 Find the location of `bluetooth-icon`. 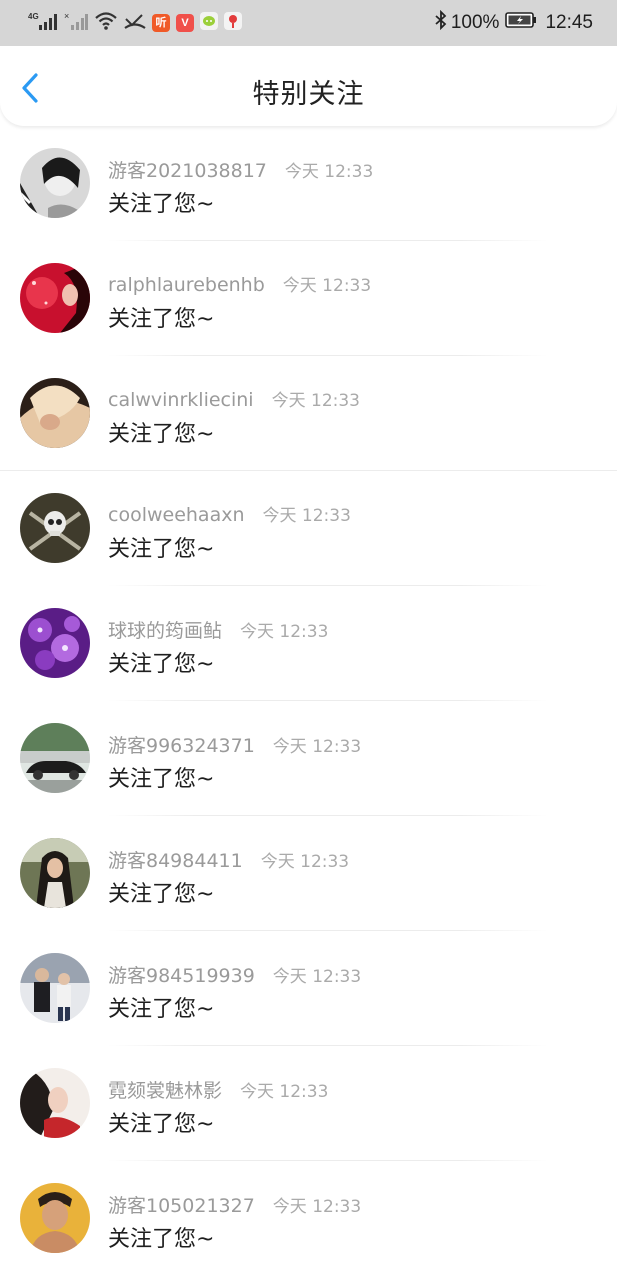

bluetooth-icon is located at coordinates (441, 22).